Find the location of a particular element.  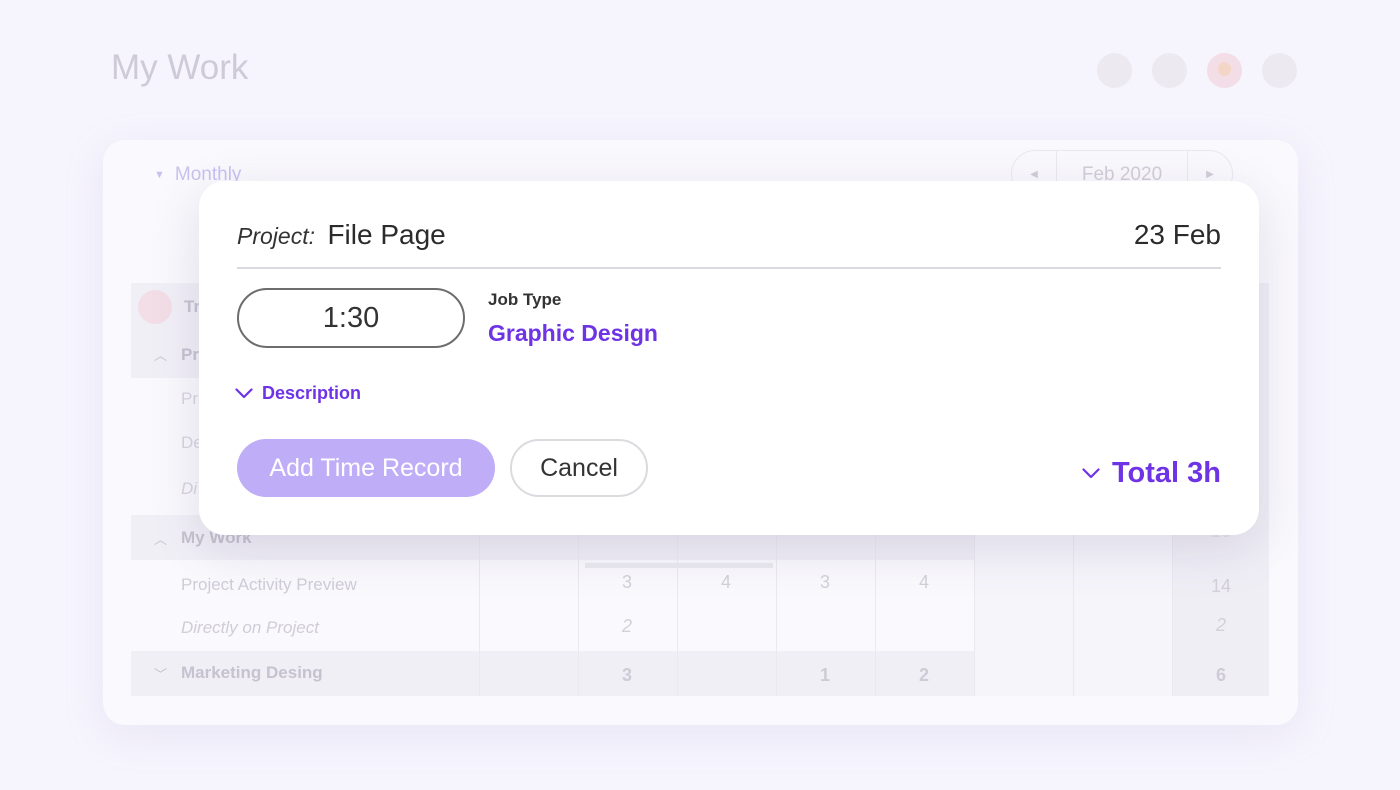

project-name: File Page is located at coordinates (386, 234).